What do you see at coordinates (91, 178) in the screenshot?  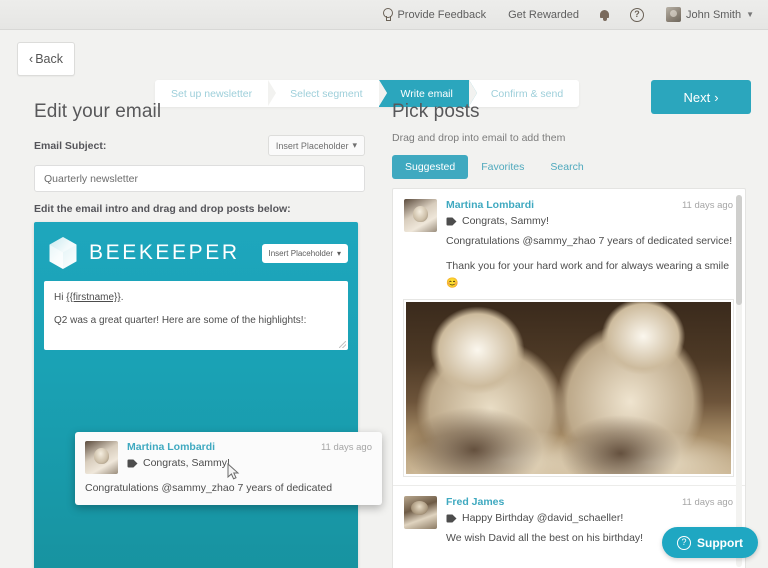 I see `email-subject-value: Quarterly newsletter` at bounding box center [91, 178].